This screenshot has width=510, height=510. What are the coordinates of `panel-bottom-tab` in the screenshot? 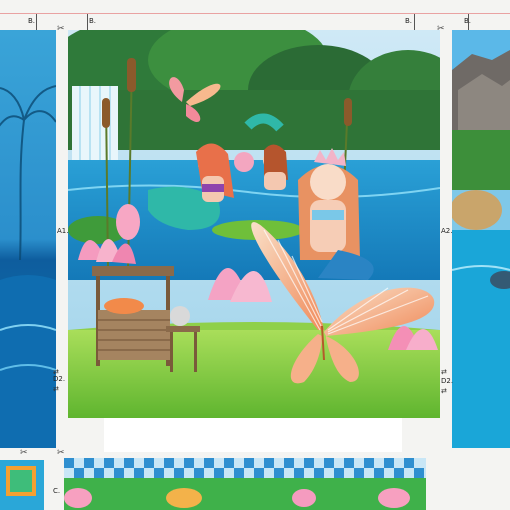 It's located at (253, 435).